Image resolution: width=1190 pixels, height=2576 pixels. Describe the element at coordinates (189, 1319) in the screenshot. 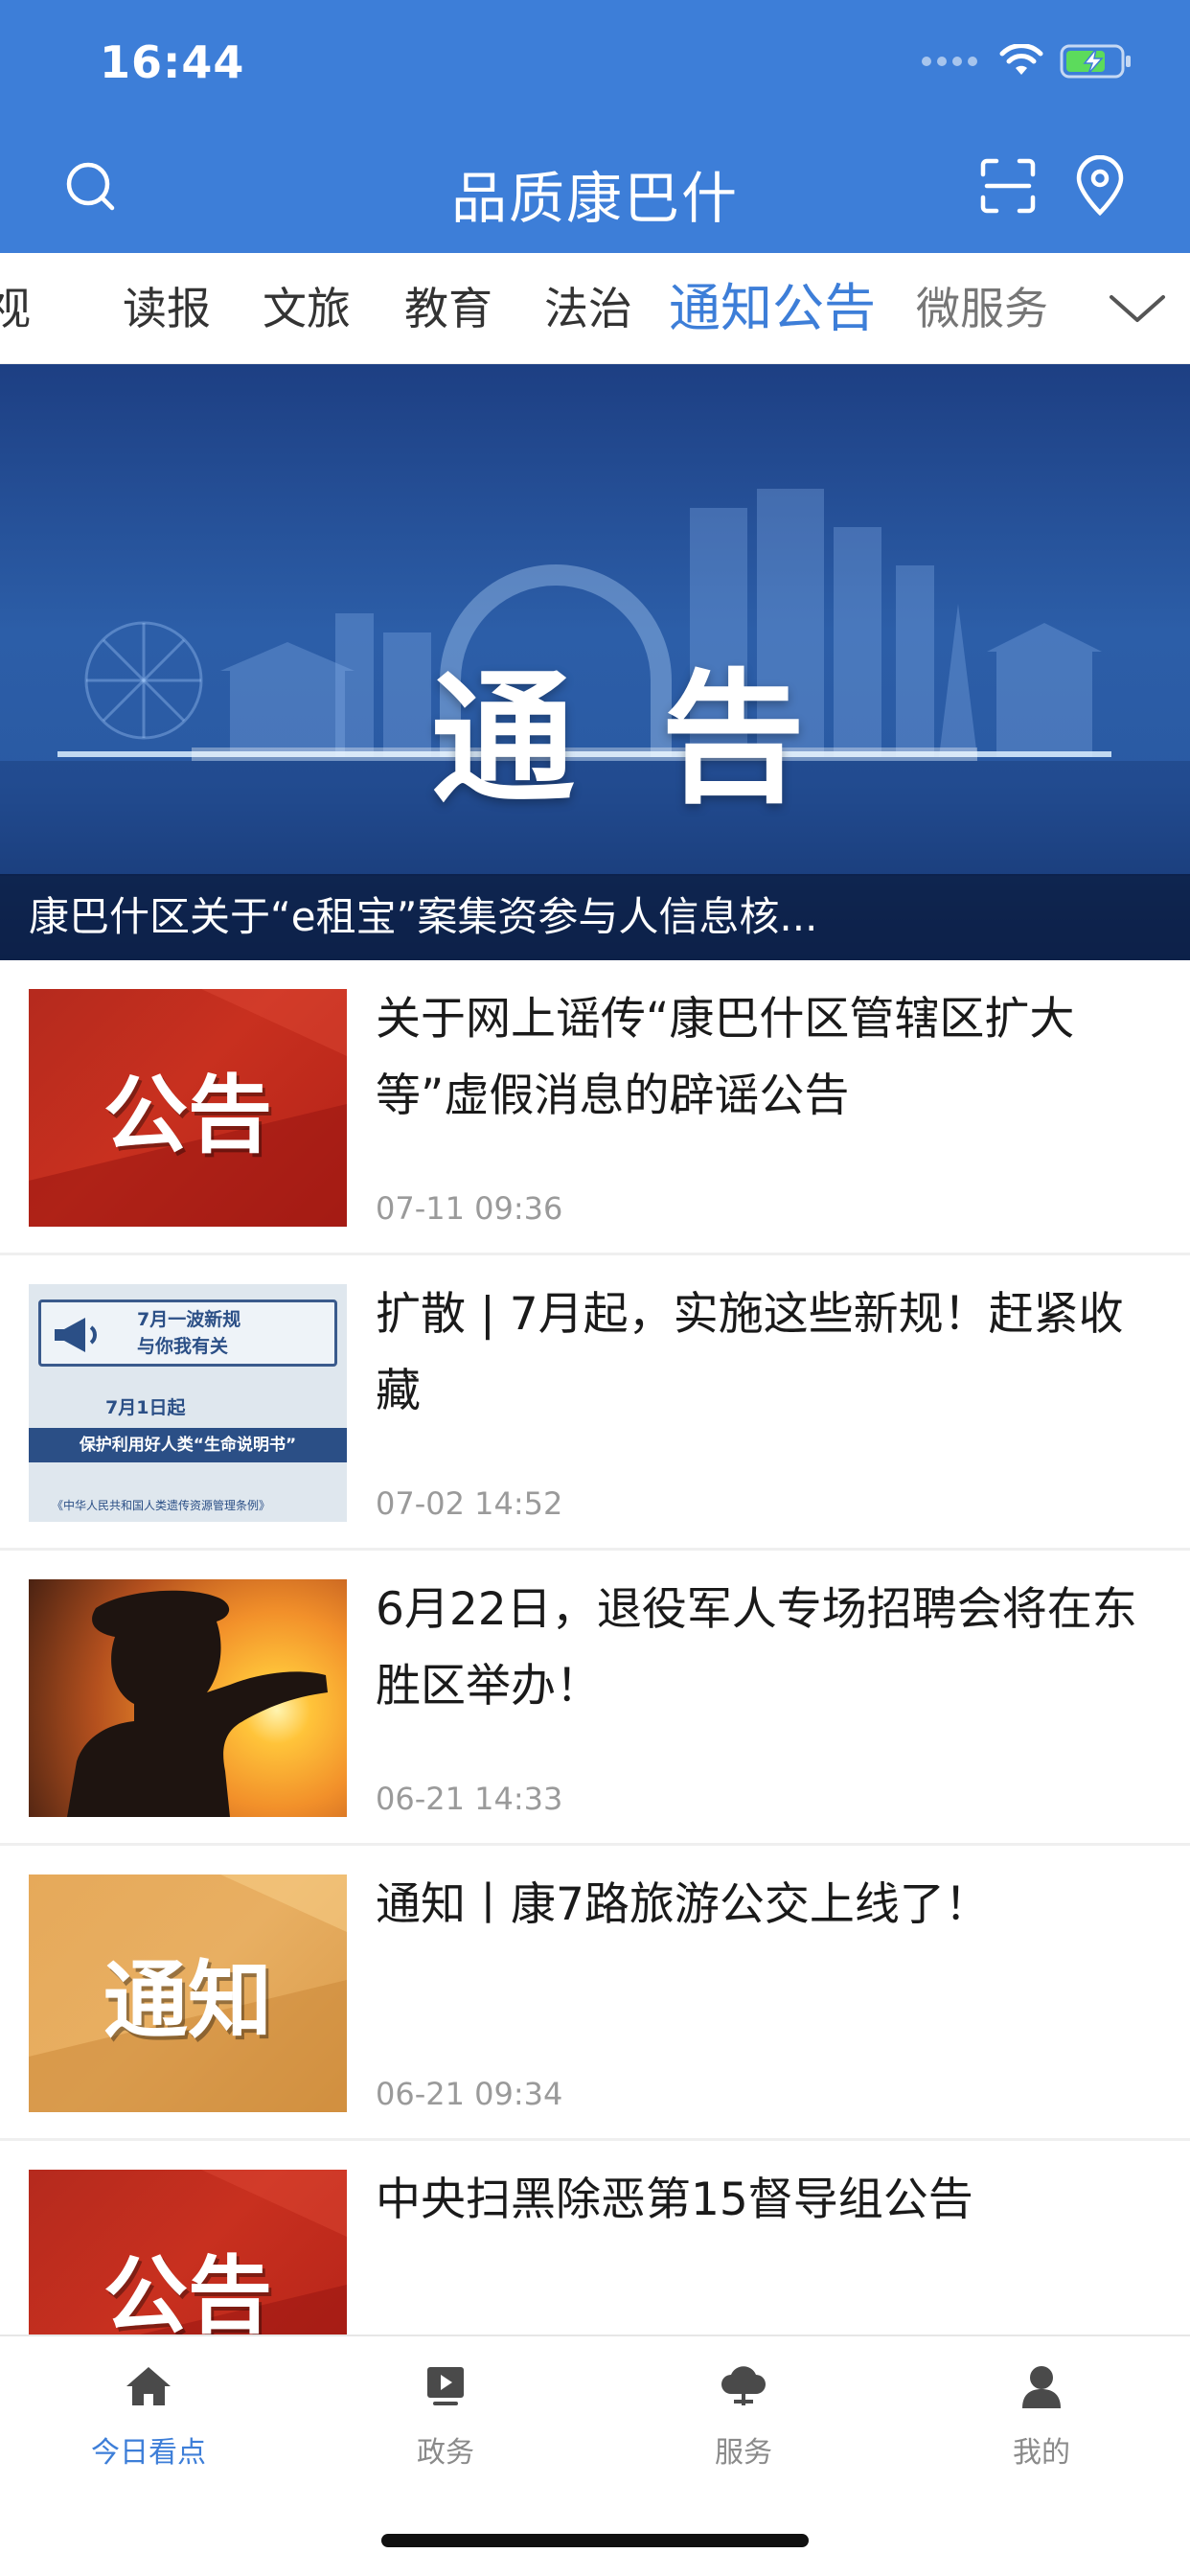

I see `thumbnail-line-1: 7月一波新规` at that location.